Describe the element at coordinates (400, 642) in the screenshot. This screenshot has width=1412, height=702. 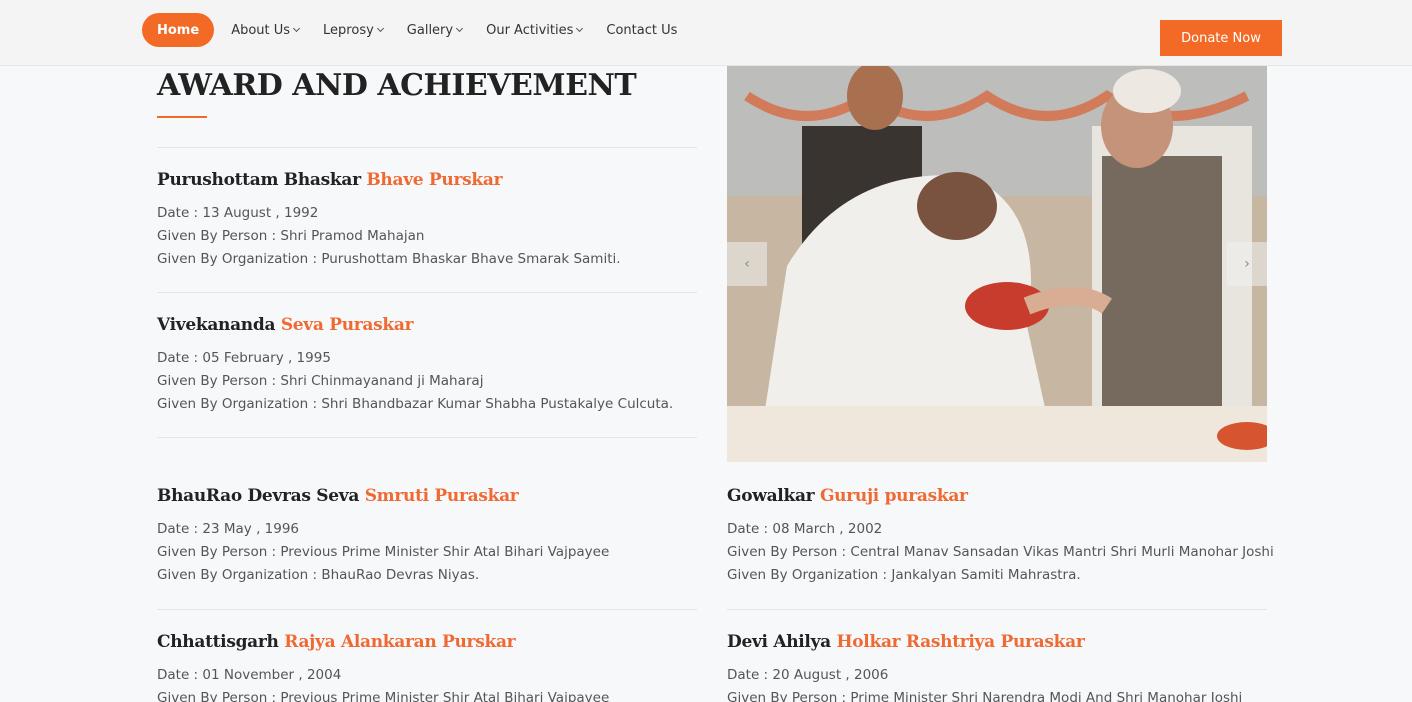
I see `award-title-highlight: Rajya Alankaran Purskar` at that location.